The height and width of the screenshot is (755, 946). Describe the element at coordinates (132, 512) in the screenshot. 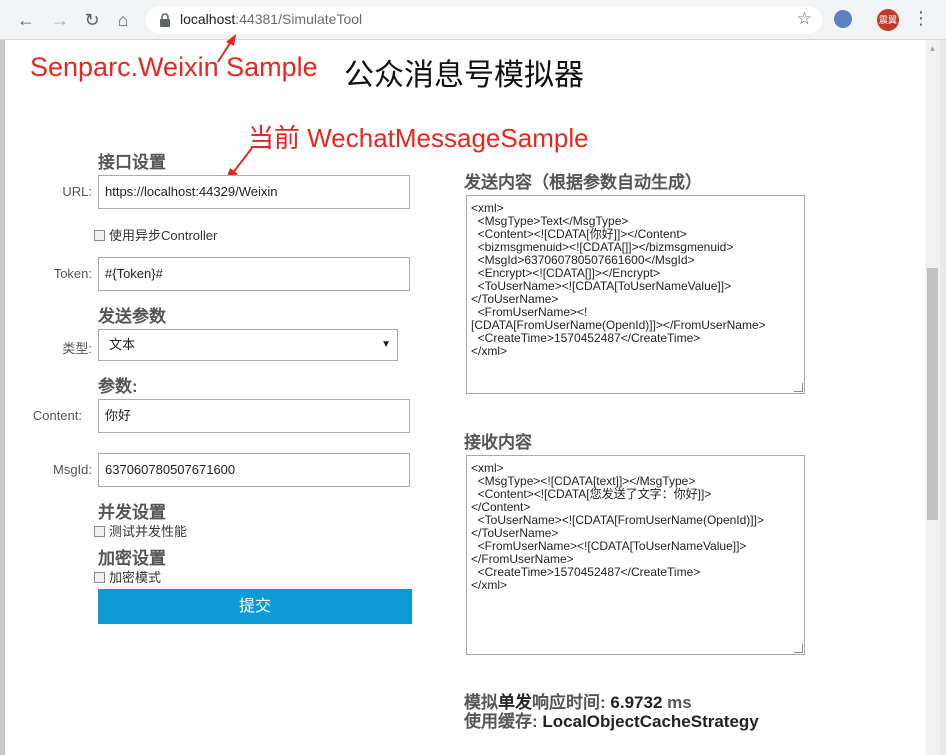

I see `concurrency-heading: 并发设置` at that location.